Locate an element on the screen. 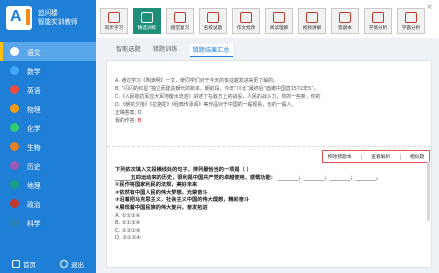  correct-answer: 正确答案: D is located at coordinates (268, 113).